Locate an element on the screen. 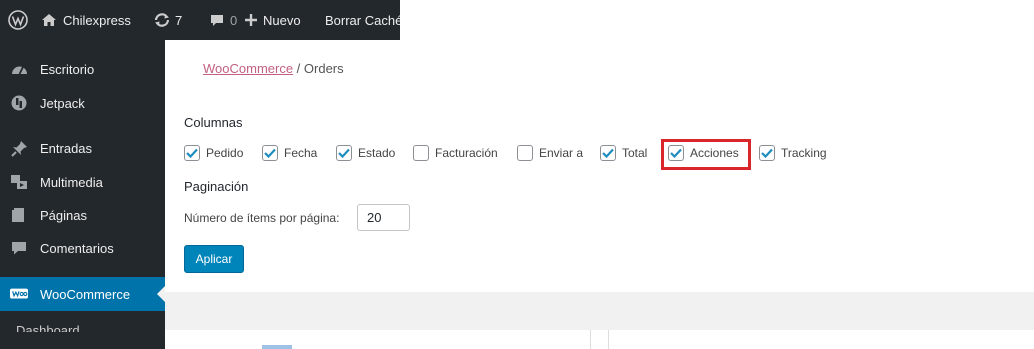  pagination-heading: Paginación is located at coordinates (216, 186).